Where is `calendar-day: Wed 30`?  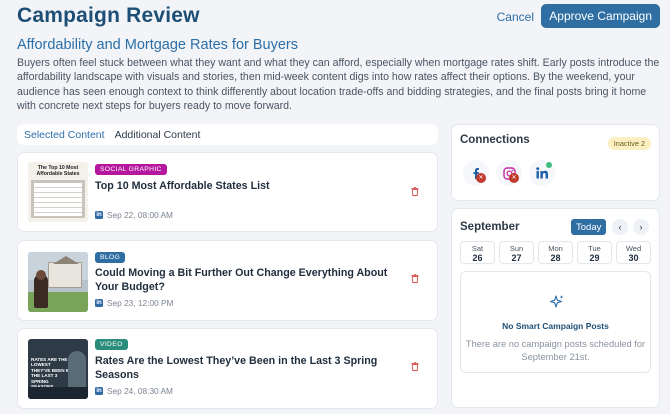
calendar-day: Wed 30 is located at coordinates (633, 252).